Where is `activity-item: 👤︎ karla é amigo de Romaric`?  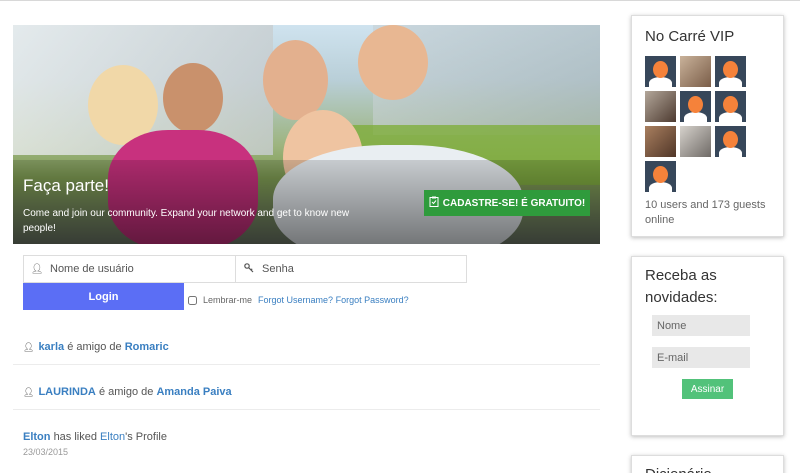
activity-item: 👤︎ karla é amigo de Romaric is located at coordinates (311, 347).